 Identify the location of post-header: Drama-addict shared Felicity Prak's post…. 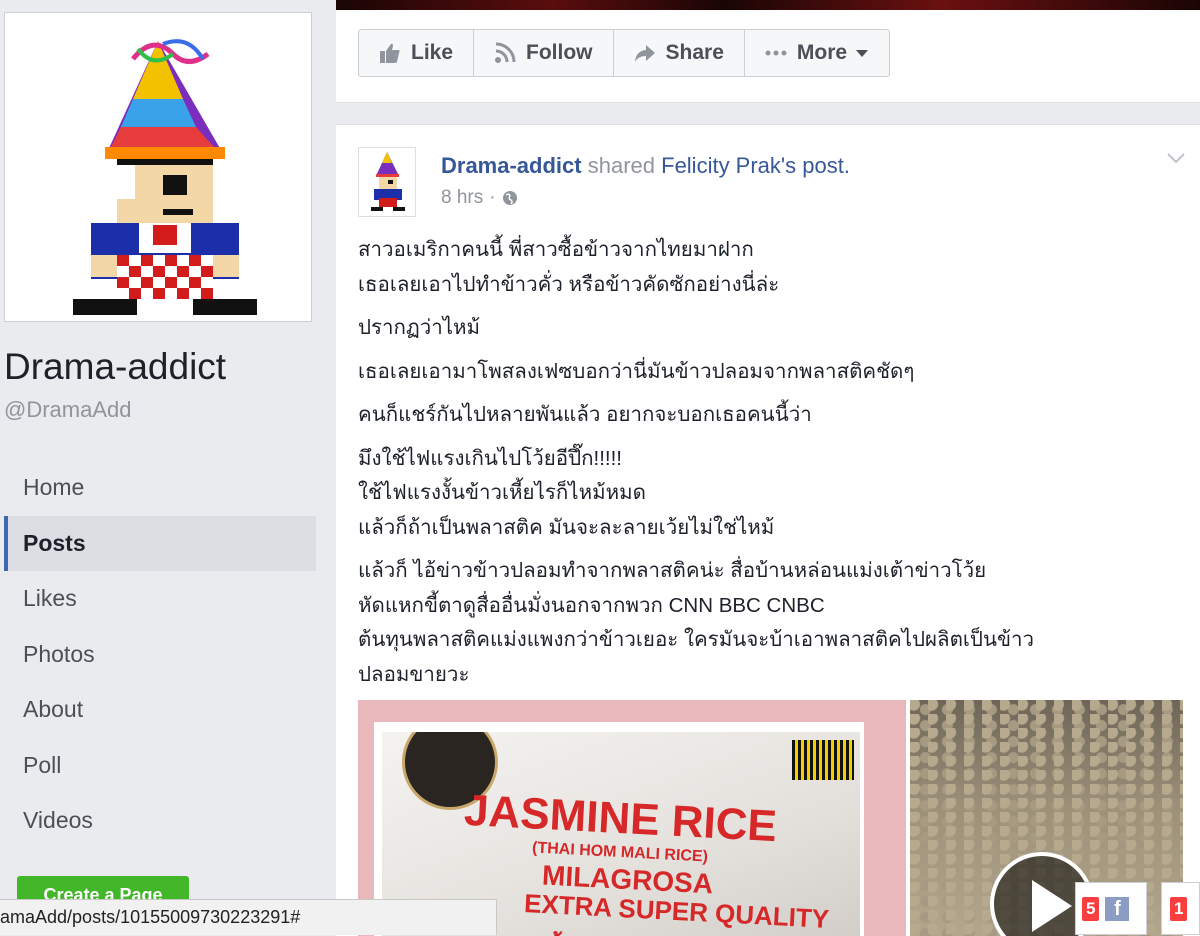
(645, 166).